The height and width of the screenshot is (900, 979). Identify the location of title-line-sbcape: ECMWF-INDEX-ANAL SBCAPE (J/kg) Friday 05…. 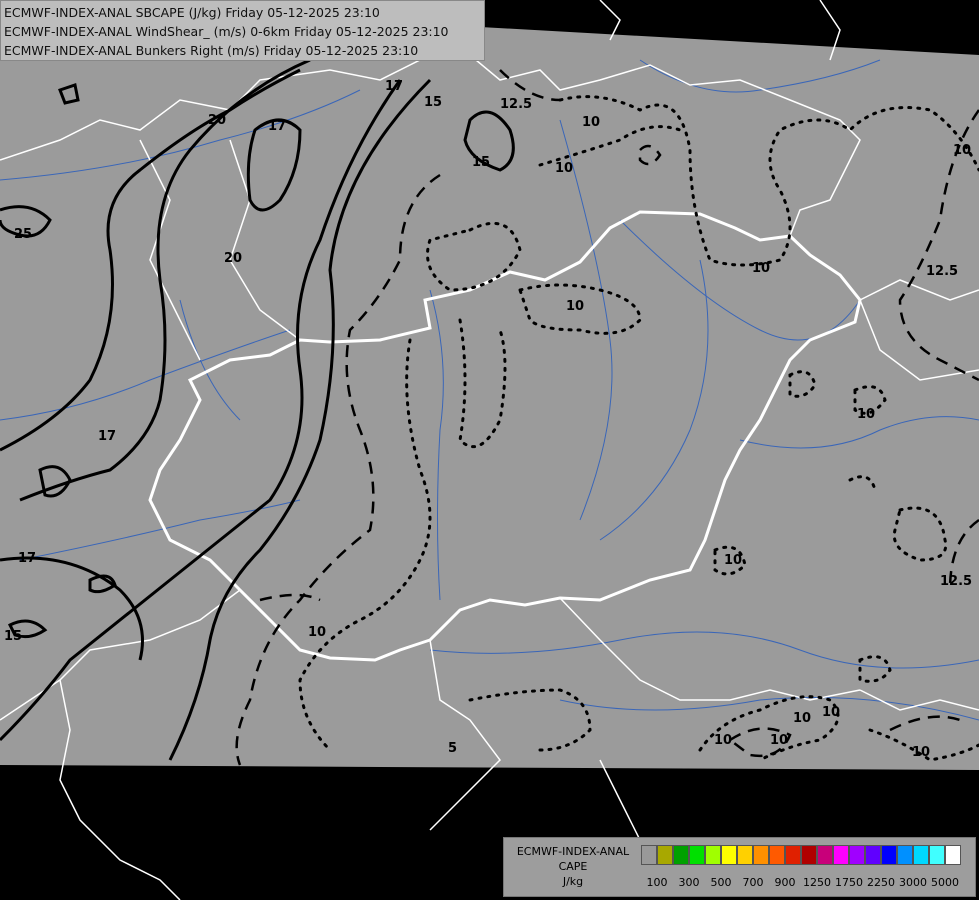
(192, 12).